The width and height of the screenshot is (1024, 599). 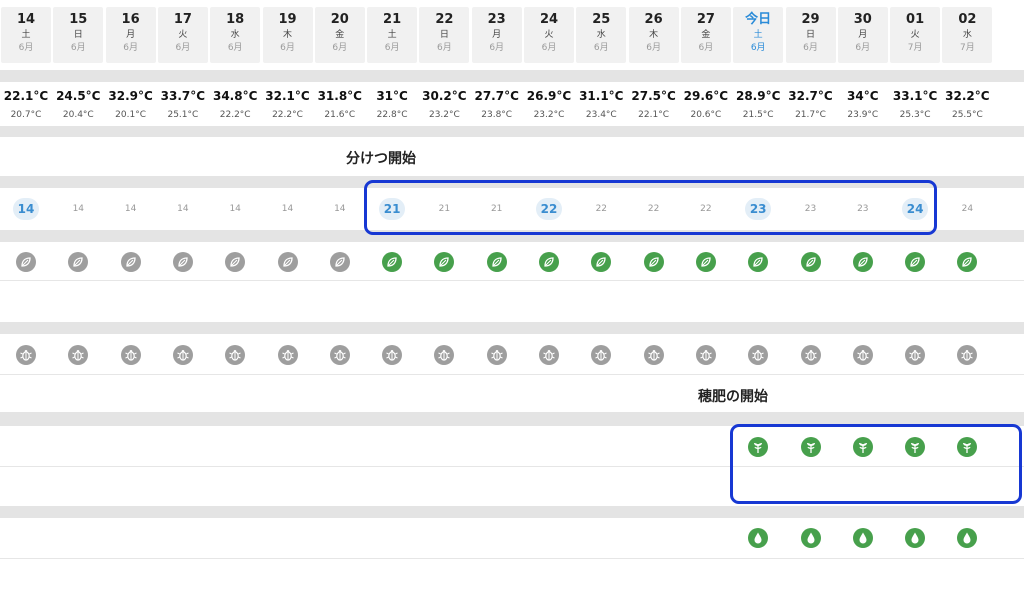 What do you see at coordinates (967, 96) in the screenshot?
I see `temp-max: 32.2°C` at bounding box center [967, 96].